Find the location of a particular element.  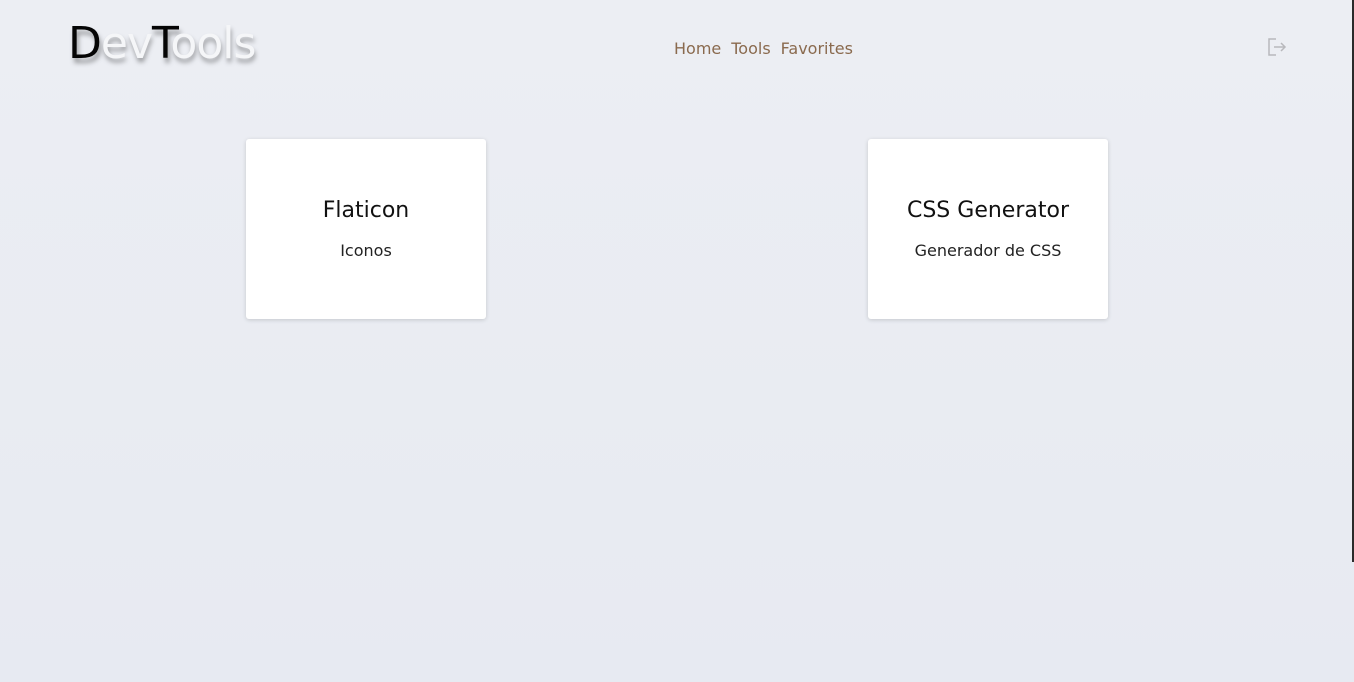

logout-icon is located at coordinates (1277, 47).